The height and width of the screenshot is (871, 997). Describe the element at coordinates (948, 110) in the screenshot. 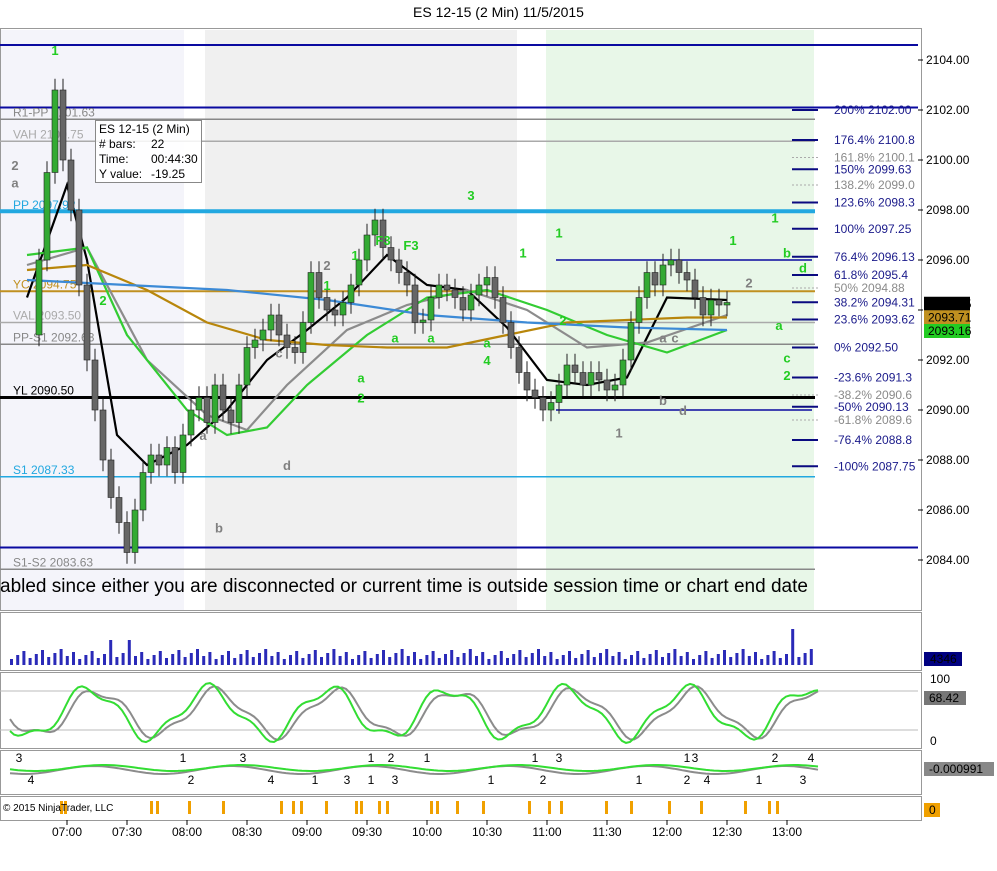

I see `y-tick-label: 2102.00` at that location.